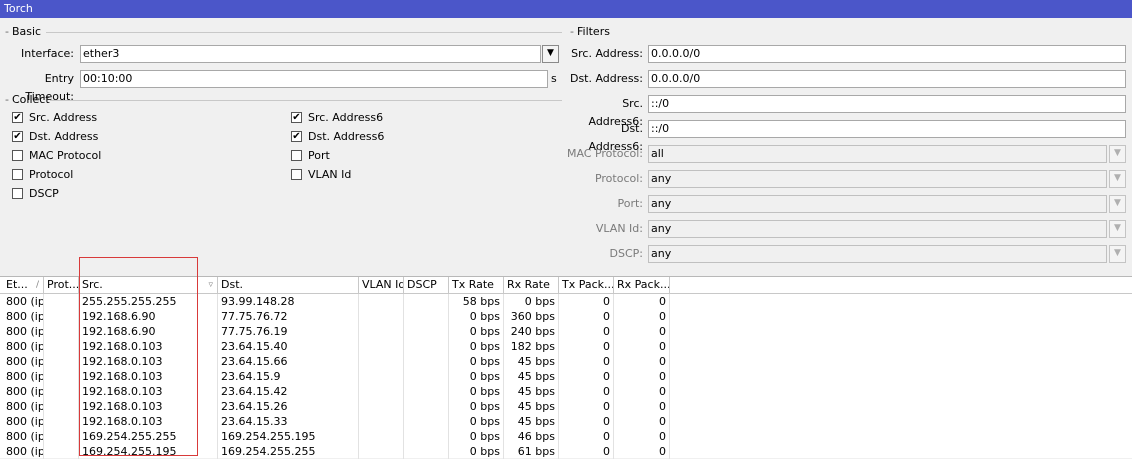 The image size is (1132, 459). I want to click on basic-divider, so click(304, 32).